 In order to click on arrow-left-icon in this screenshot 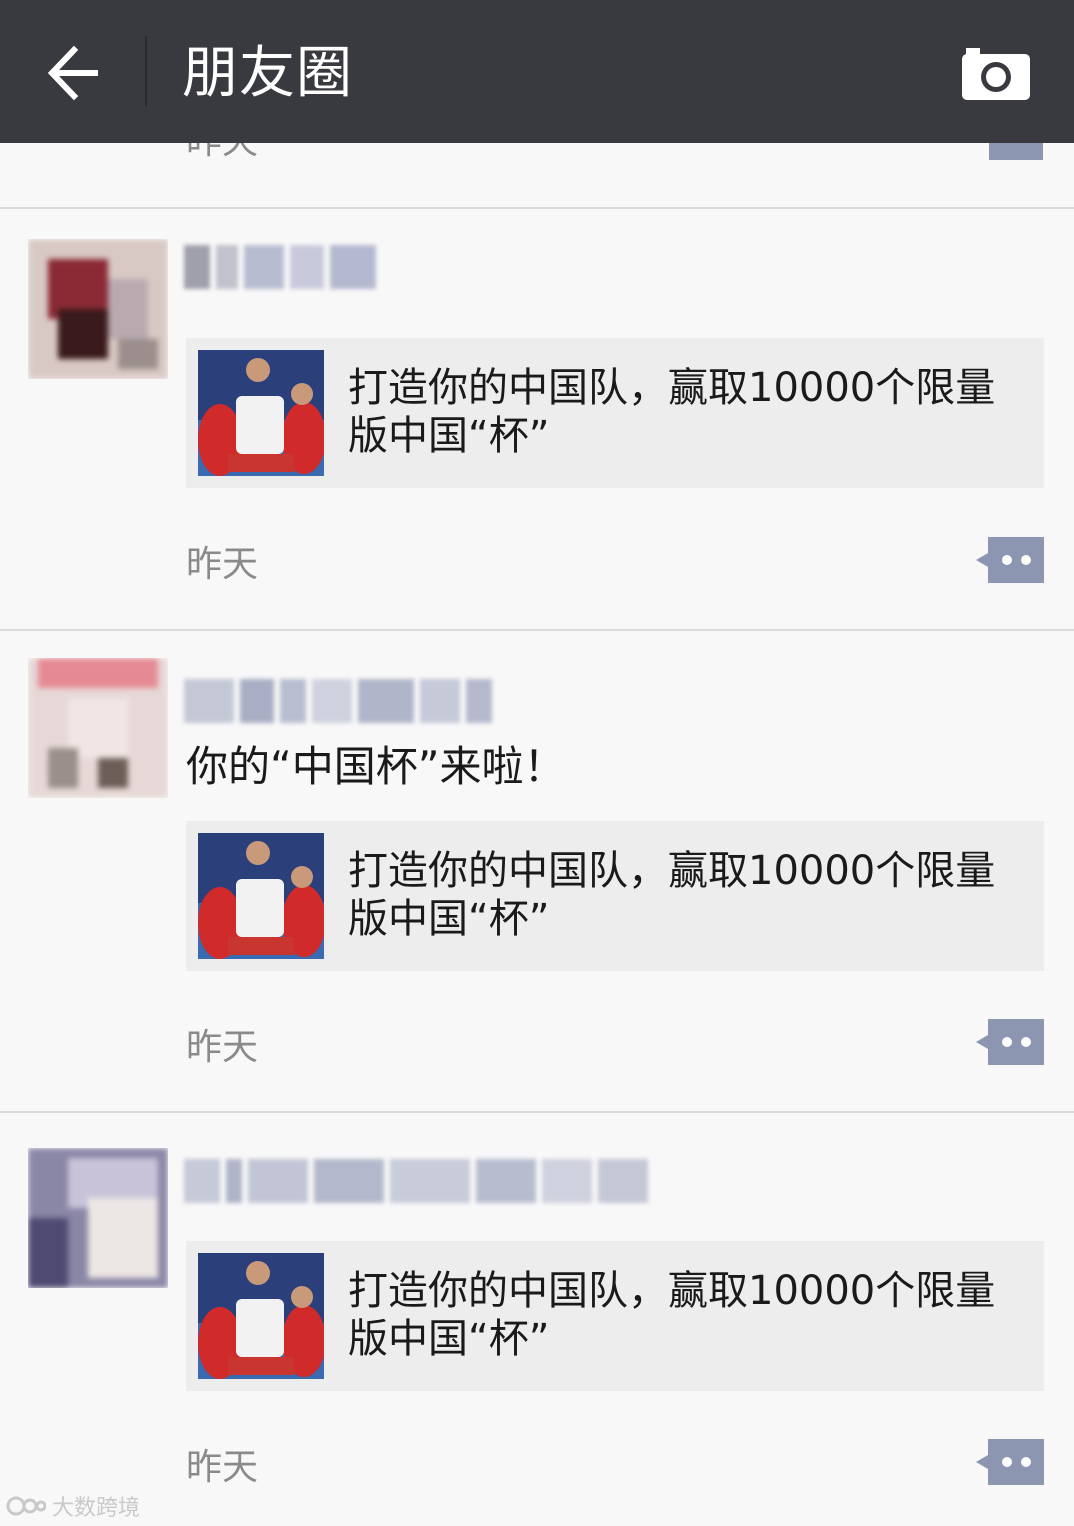, I will do `click(73, 73)`.